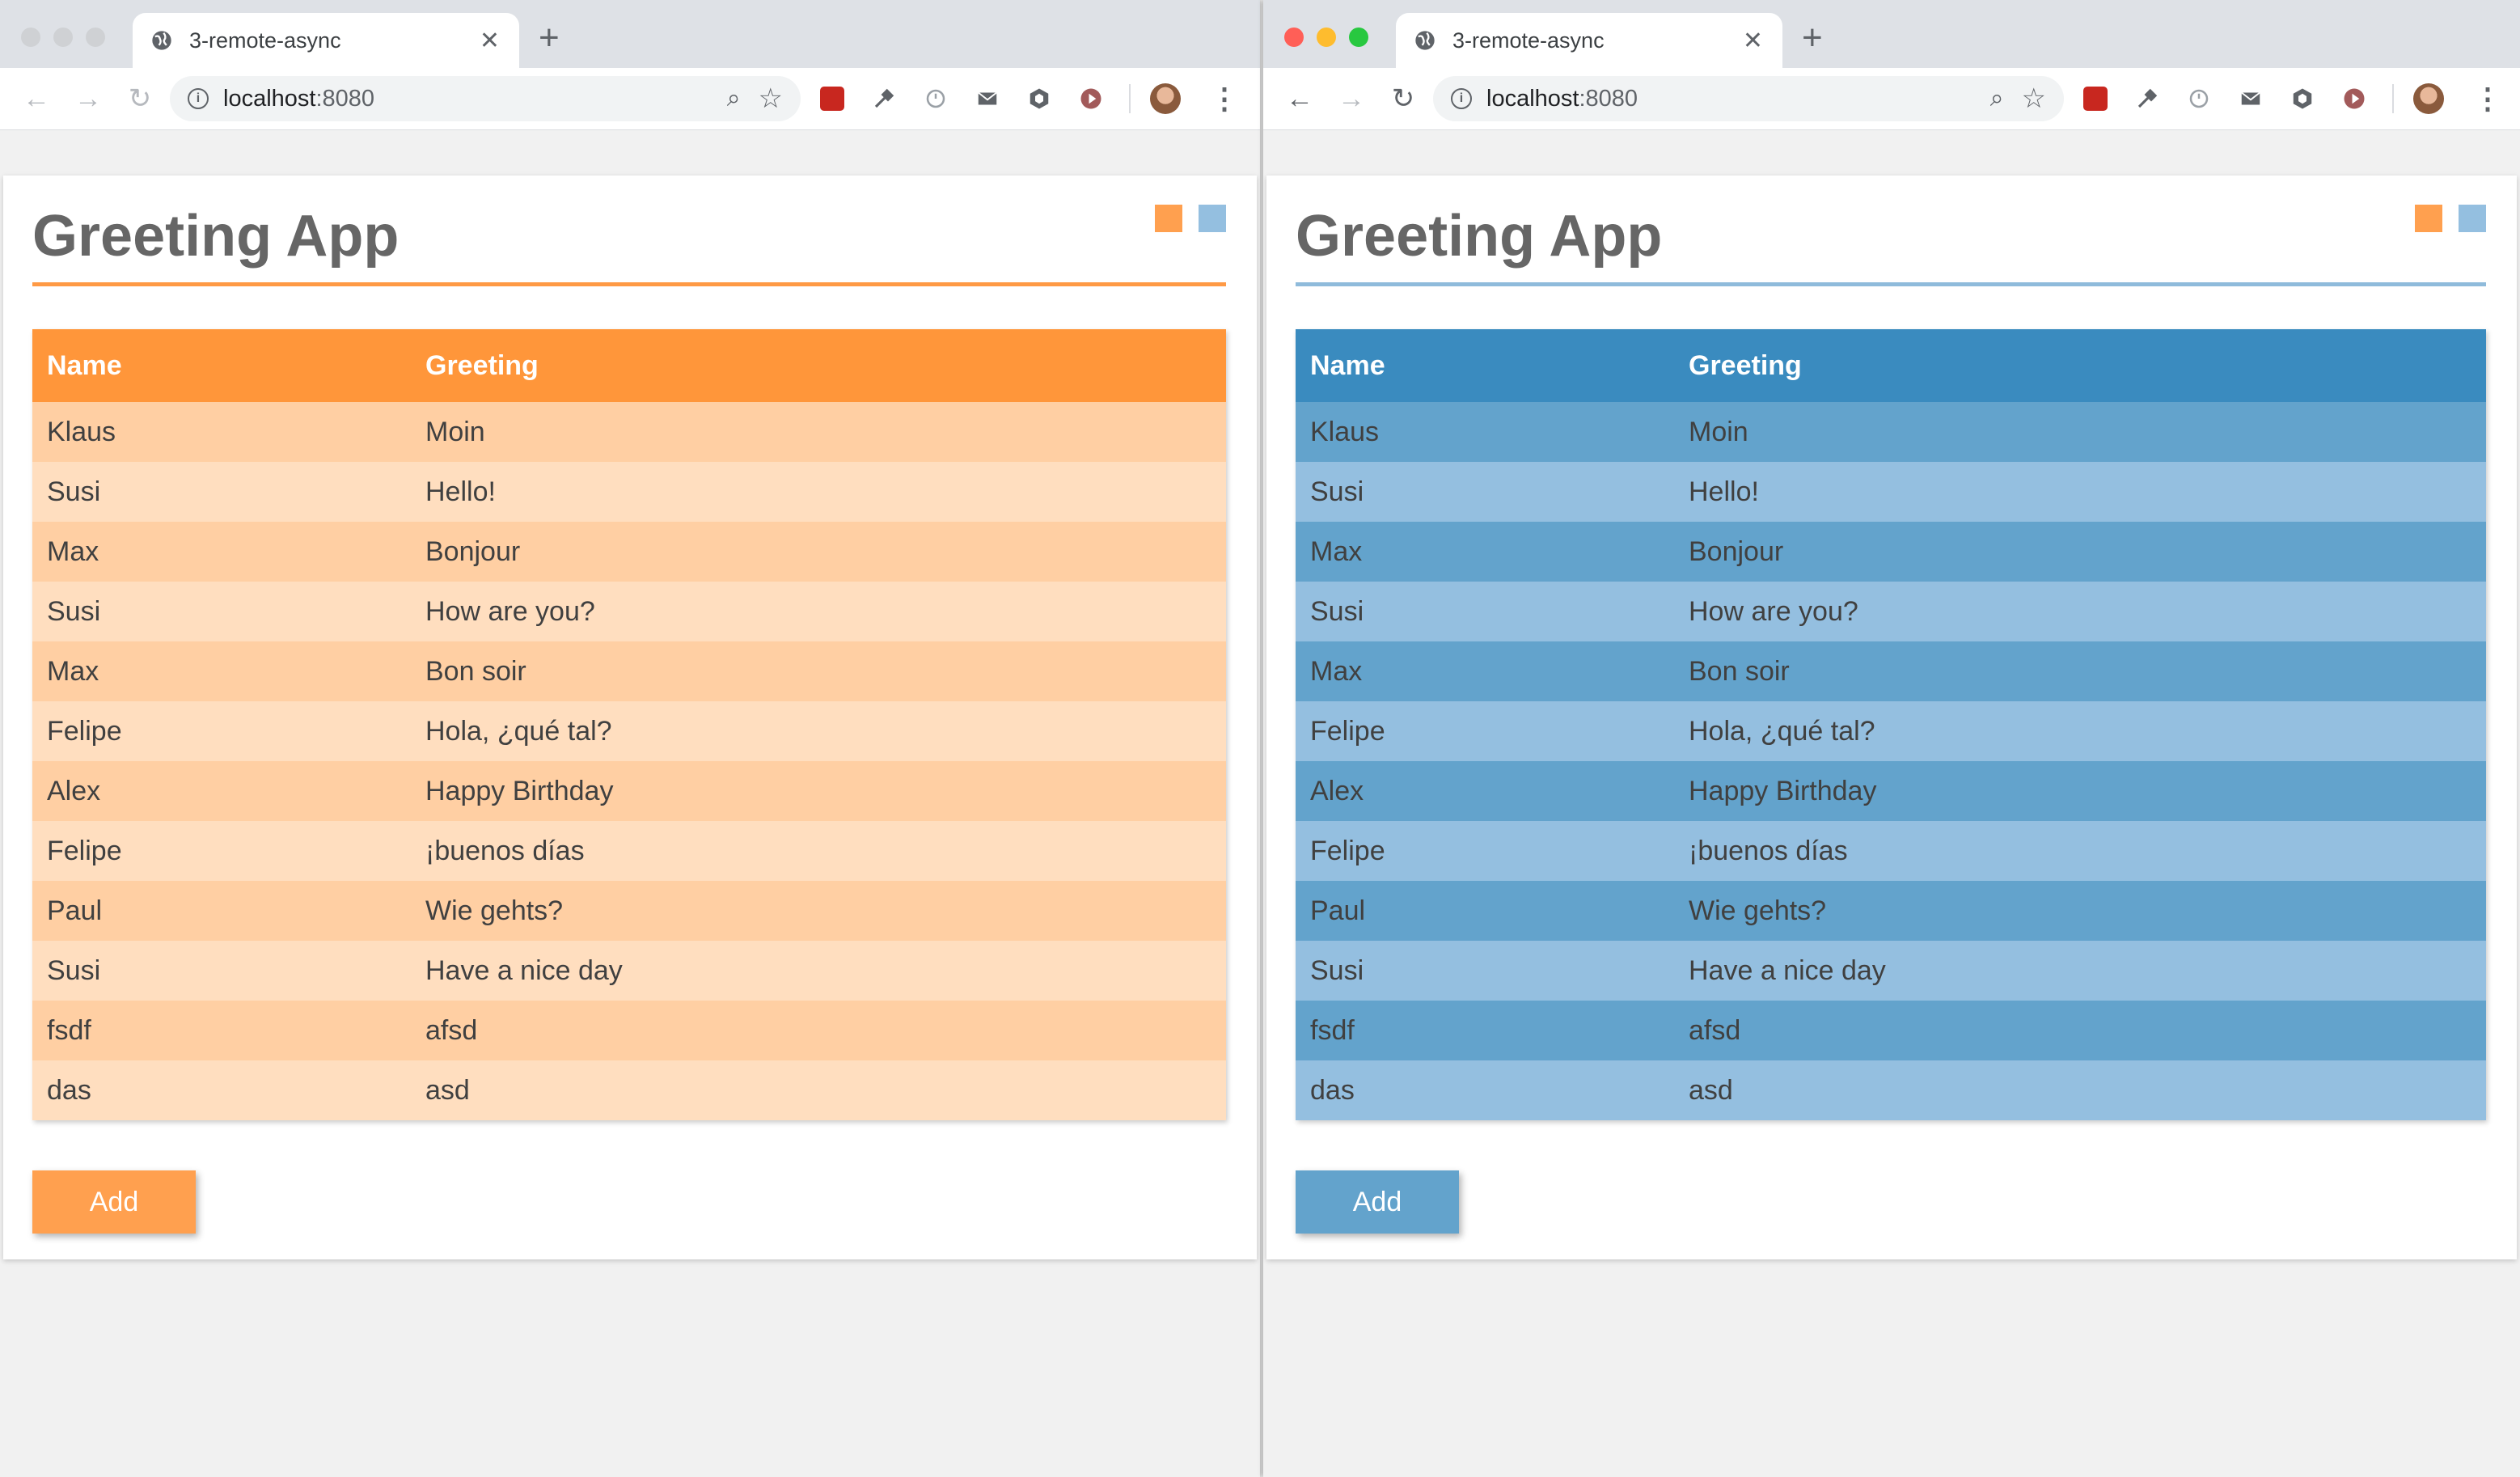  I want to click on toolbar-separator, so click(2393, 98).